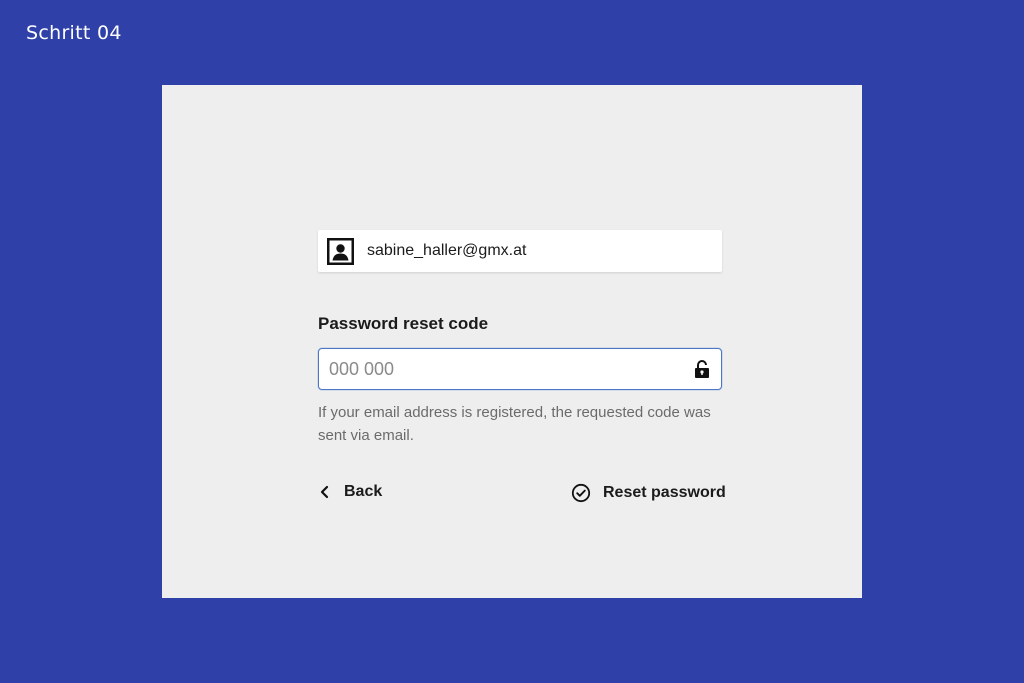 The height and width of the screenshot is (683, 1024). I want to click on account-email: sabine_haller@gmx.at, so click(447, 250).